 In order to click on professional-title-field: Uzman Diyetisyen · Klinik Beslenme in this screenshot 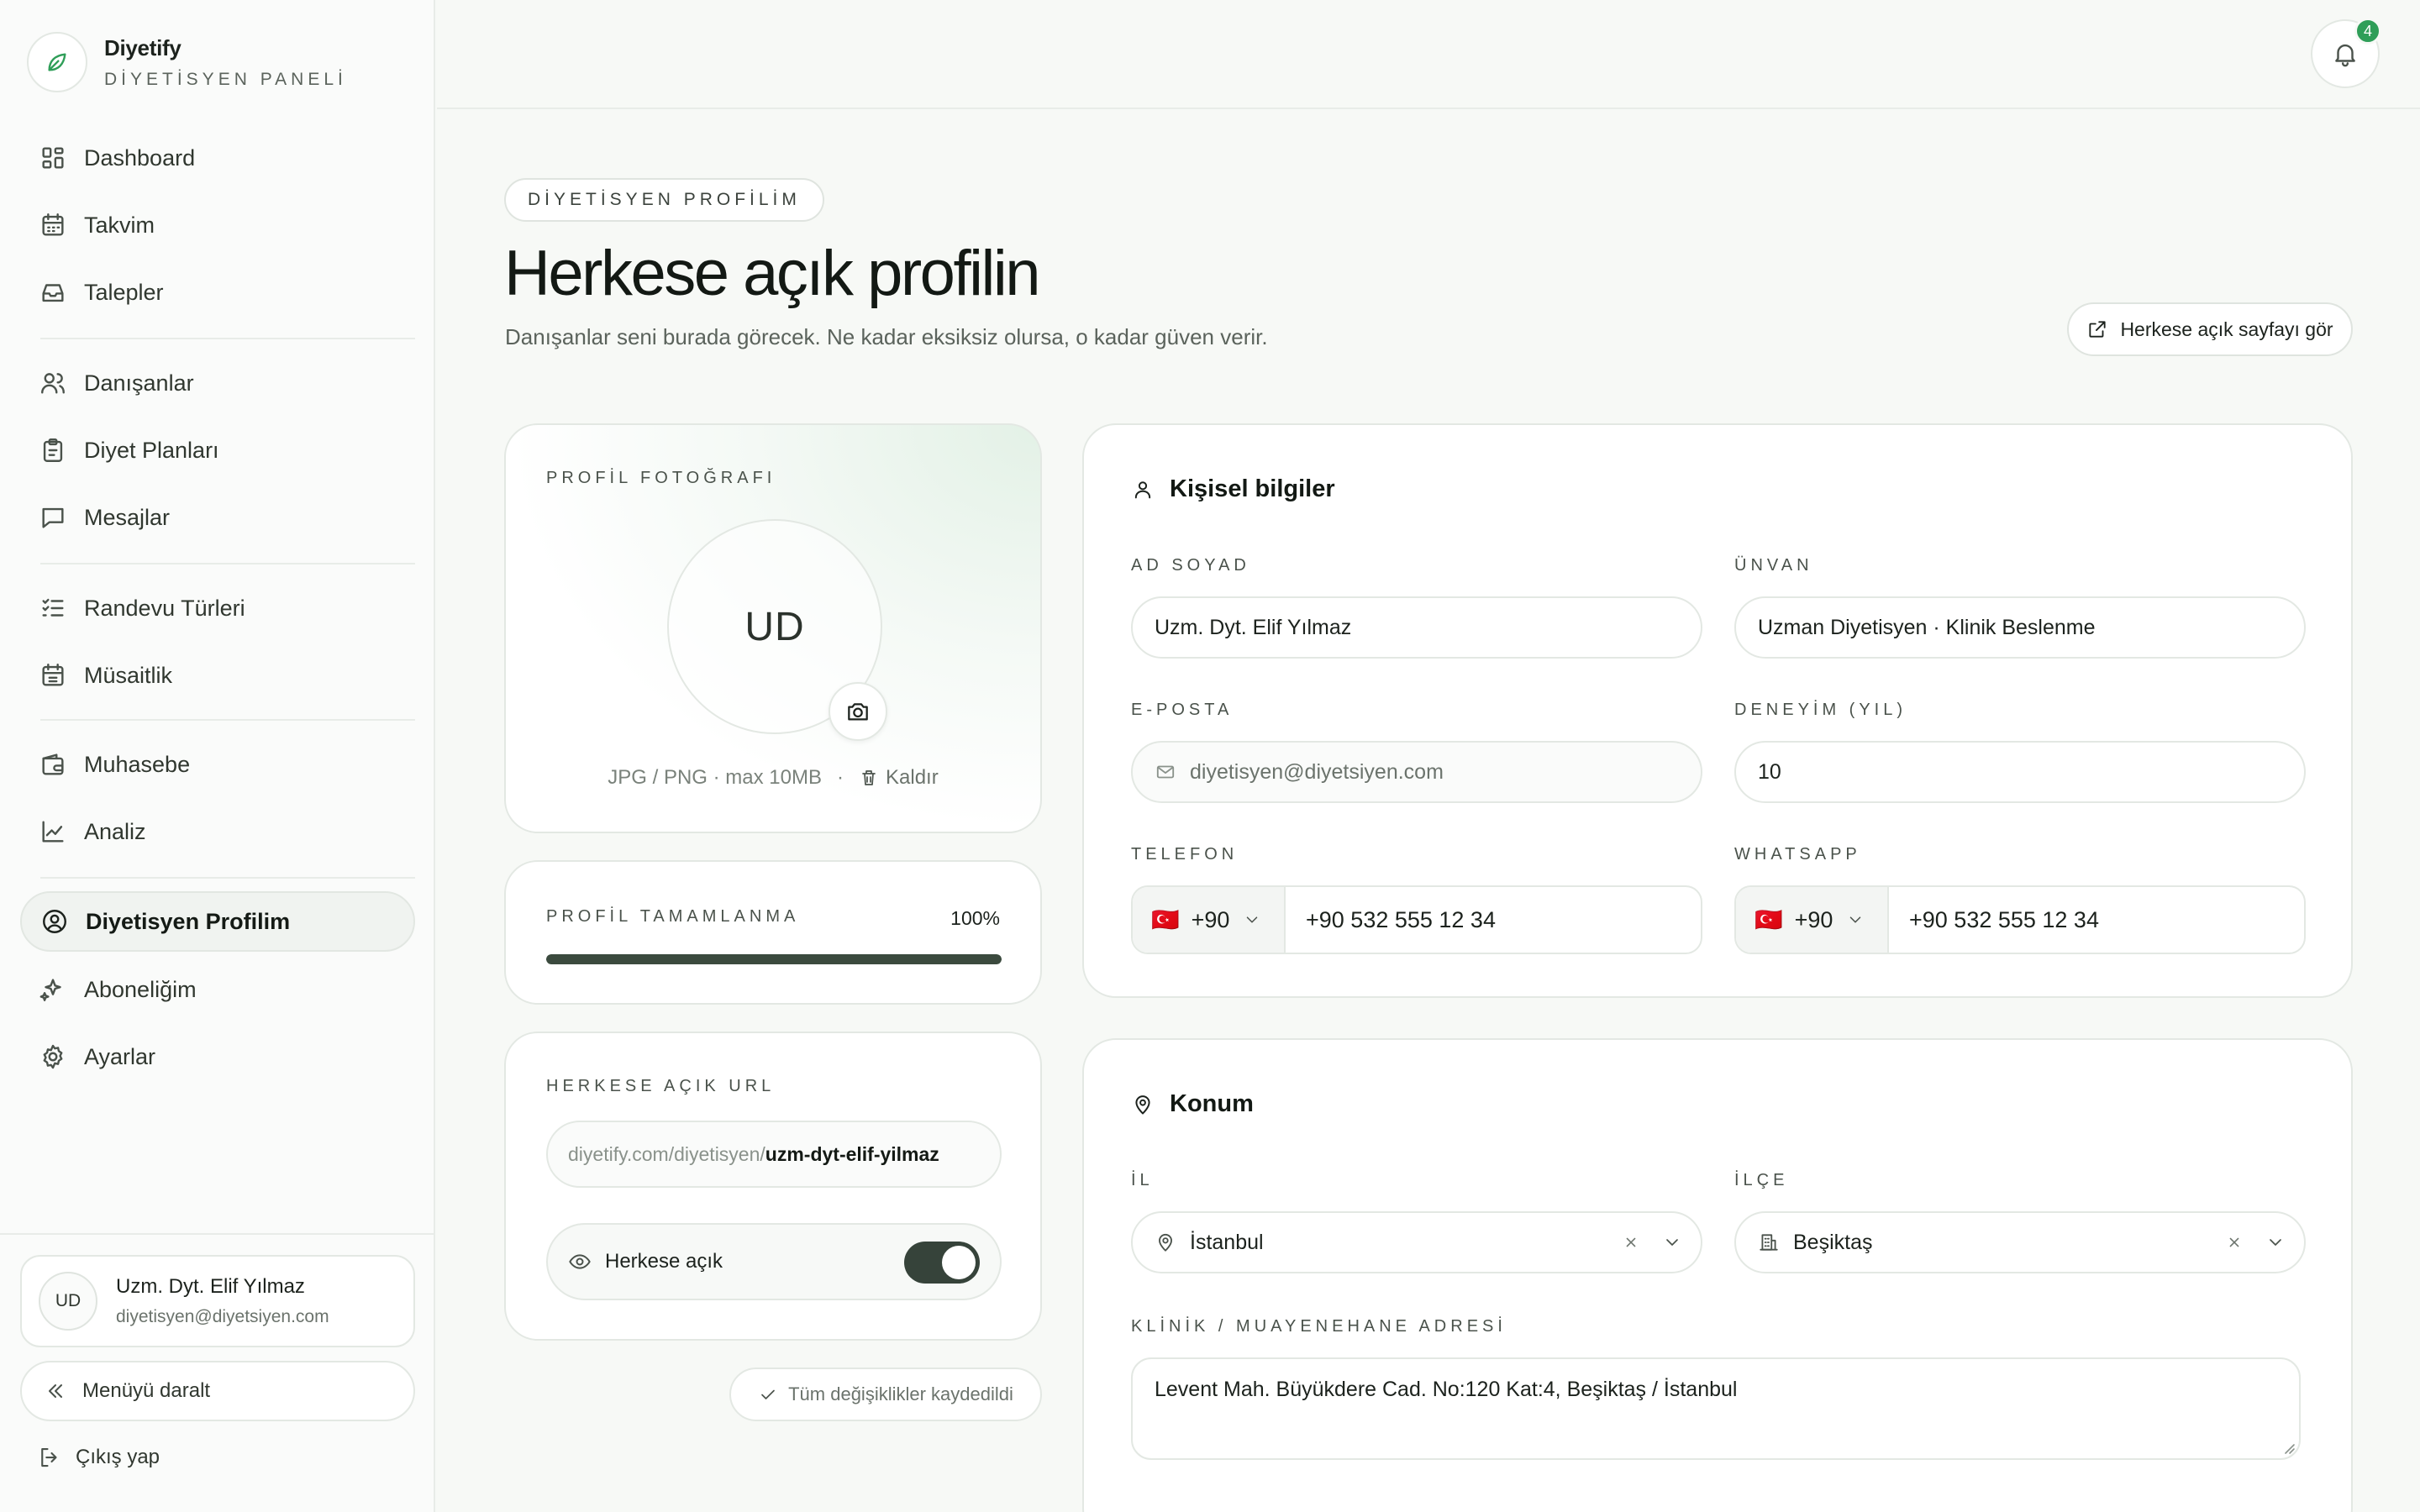, I will do `click(2020, 627)`.